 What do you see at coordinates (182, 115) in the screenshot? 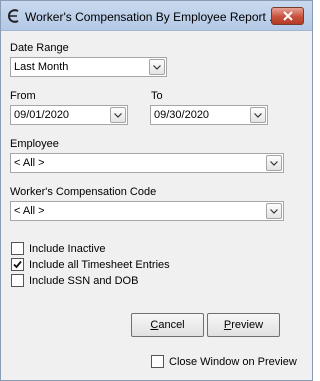
I see `to-date-value: 09/30/2020` at bounding box center [182, 115].